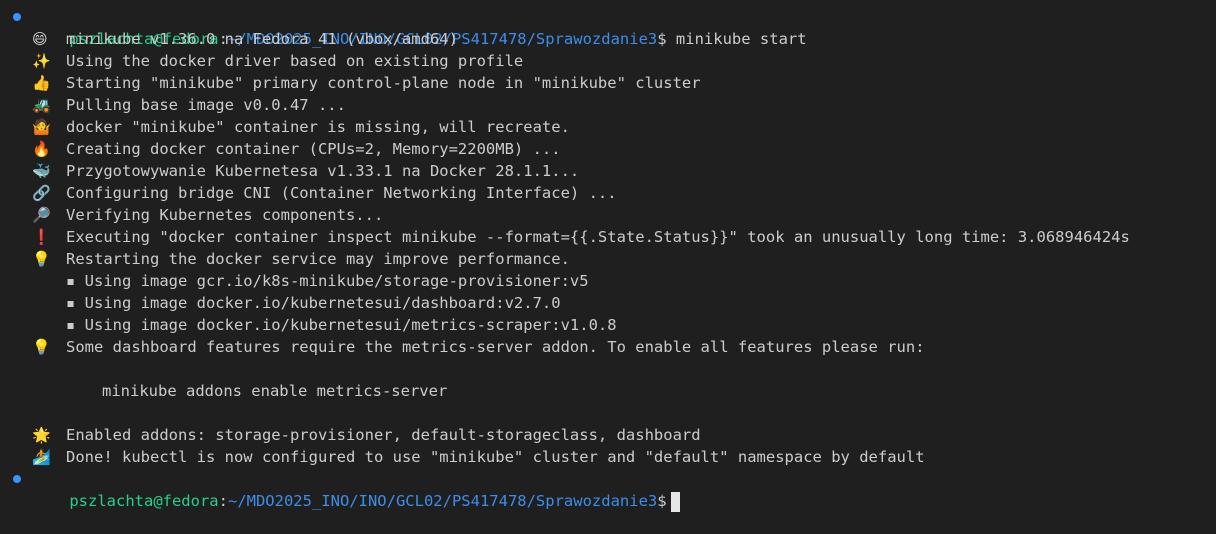 This screenshot has width=1216, height=534. I want to click on star-icon: 🌟, so click(41, 435).